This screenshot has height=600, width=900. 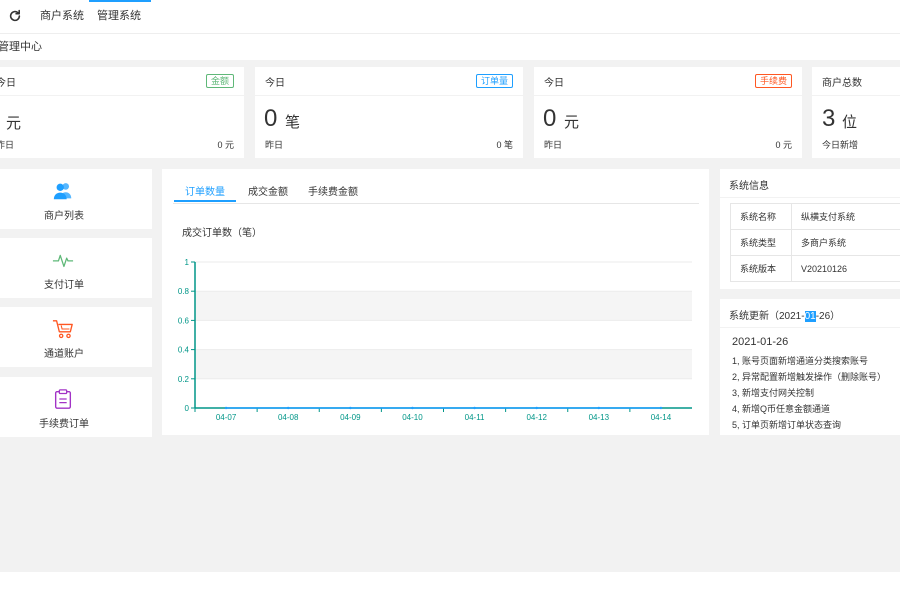 I want to click on nav-merchant-system: 商户系统, so click(x=62, y=16).